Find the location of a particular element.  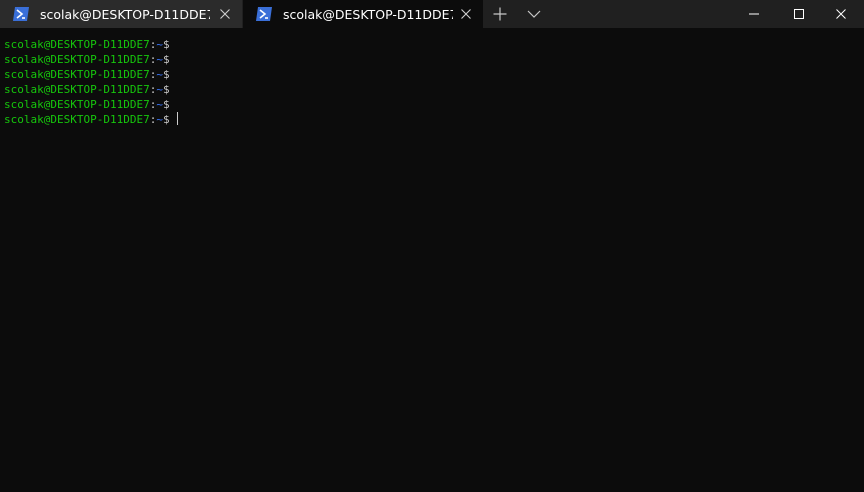

tab-2: scolak@DESKTOP-D11DDE7: ~ is located at coordinates (363, 14).